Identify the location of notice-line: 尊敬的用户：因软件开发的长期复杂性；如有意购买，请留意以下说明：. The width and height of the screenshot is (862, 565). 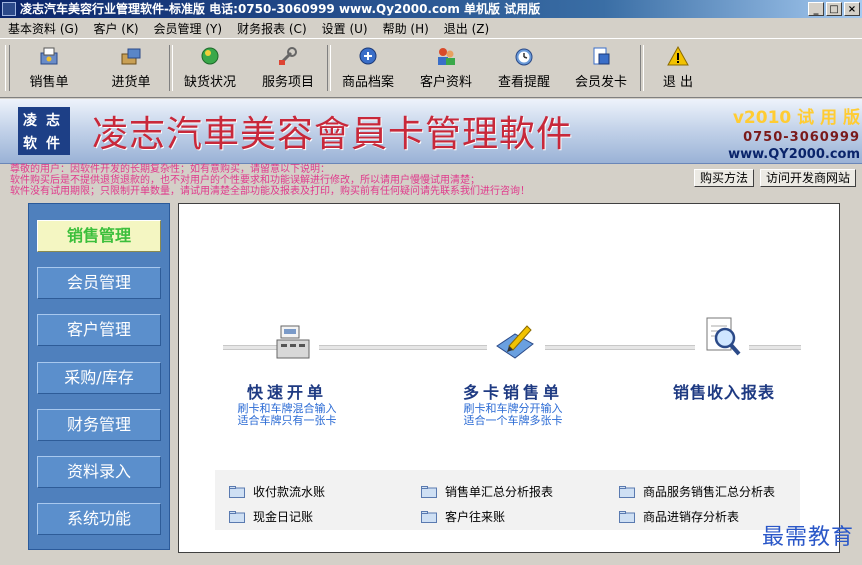
(170, 169).